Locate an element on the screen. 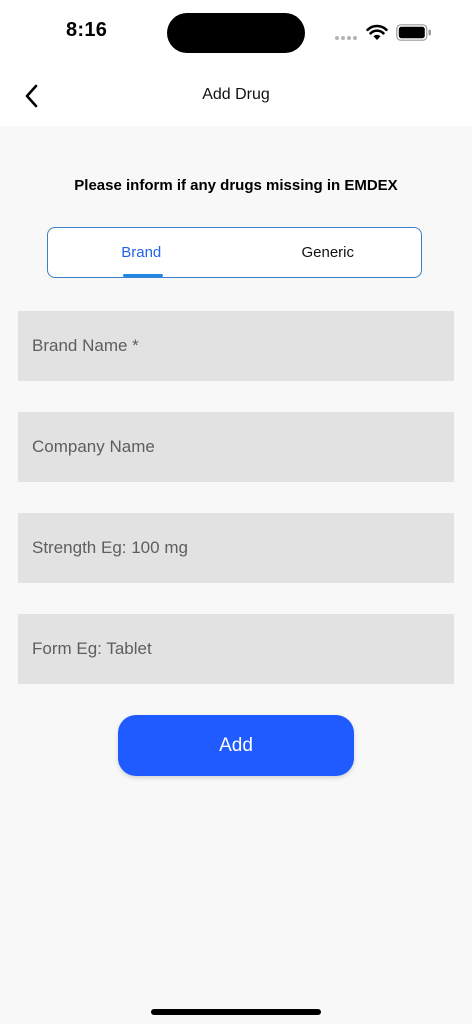  status-time: 8:16 is located at coordinates (87, 30).